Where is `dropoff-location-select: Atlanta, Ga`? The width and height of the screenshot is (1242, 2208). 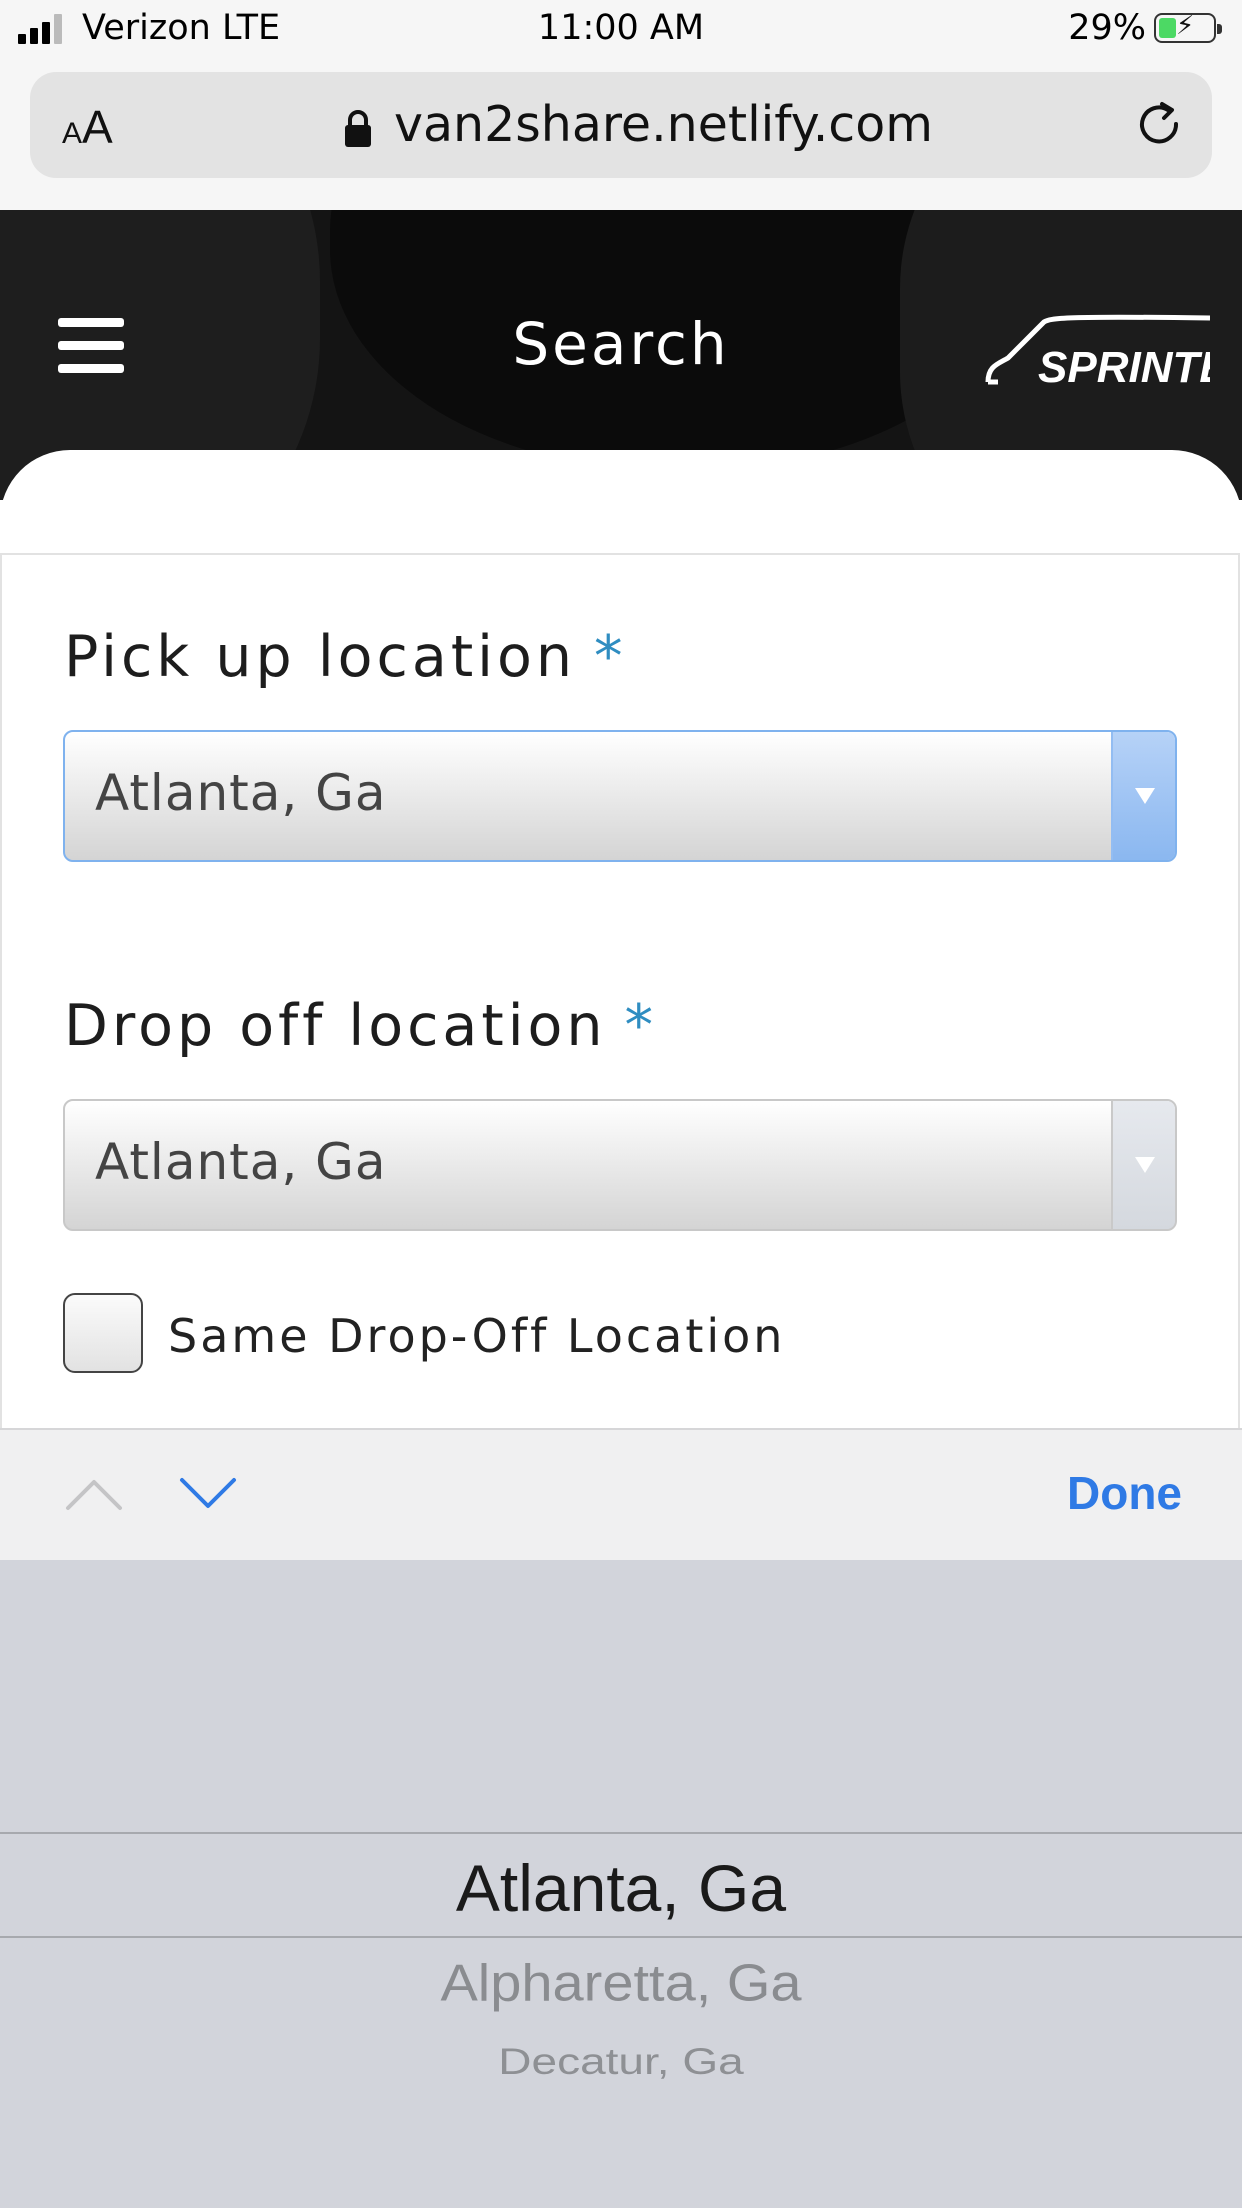 dropoff-location-select: Atlanta, Ga is located at coordinates (620, 1165).